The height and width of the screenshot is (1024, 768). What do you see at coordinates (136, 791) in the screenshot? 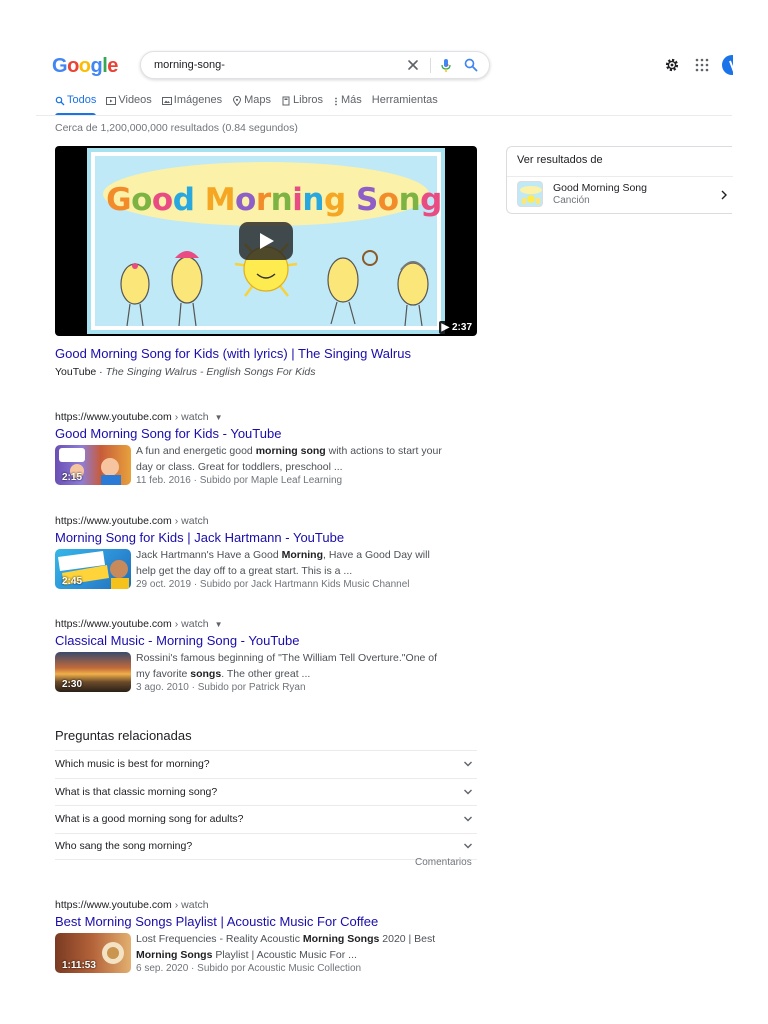
I see `question-text: What is that classic morning song?` at bounding box center [136, 791].